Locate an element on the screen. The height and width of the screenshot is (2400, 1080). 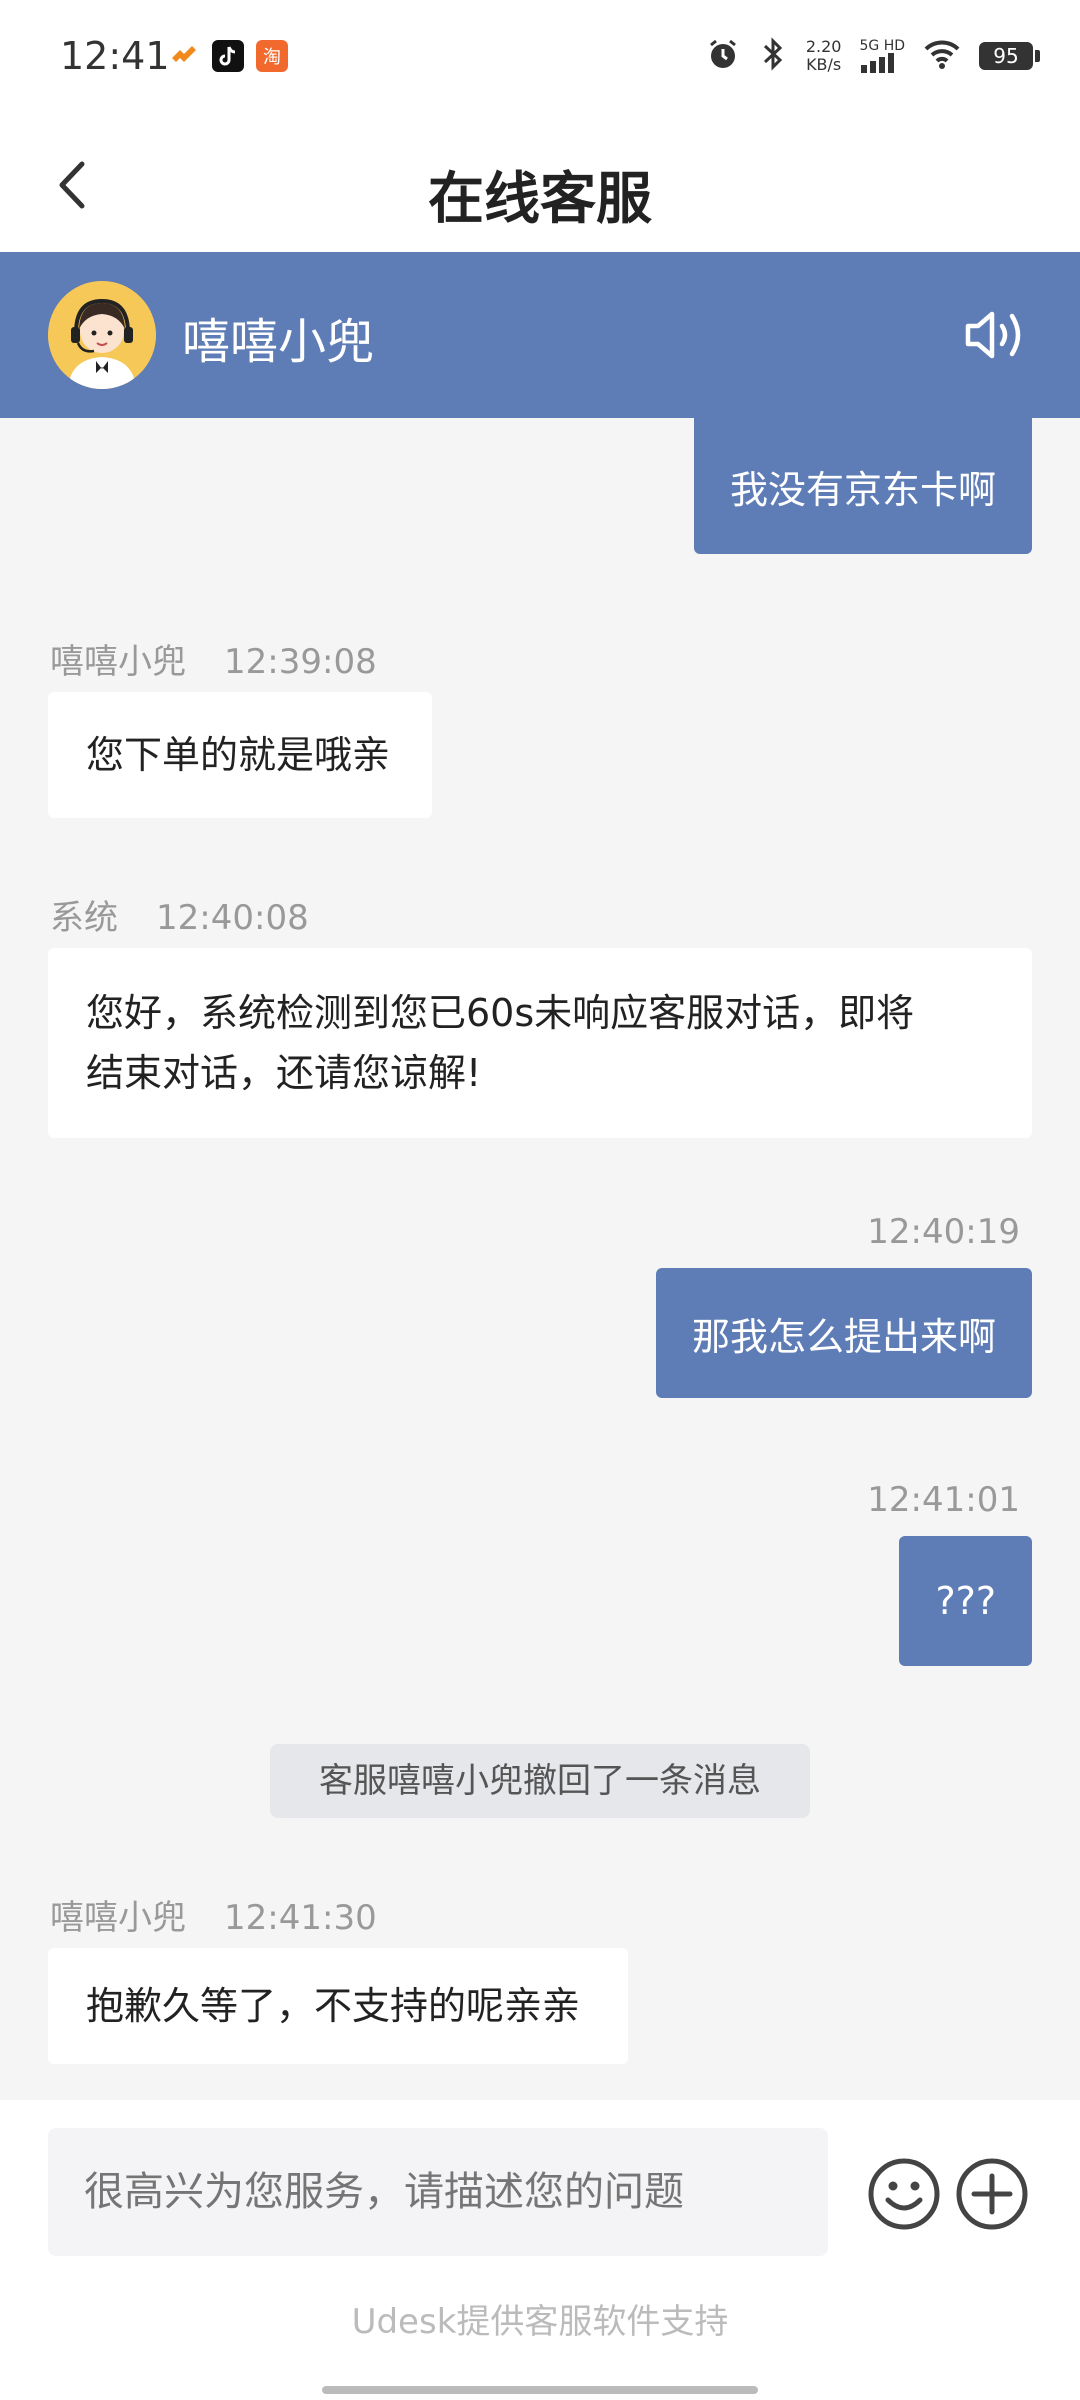
taobao-icon: 淘 is located at coordinates (272, 56).